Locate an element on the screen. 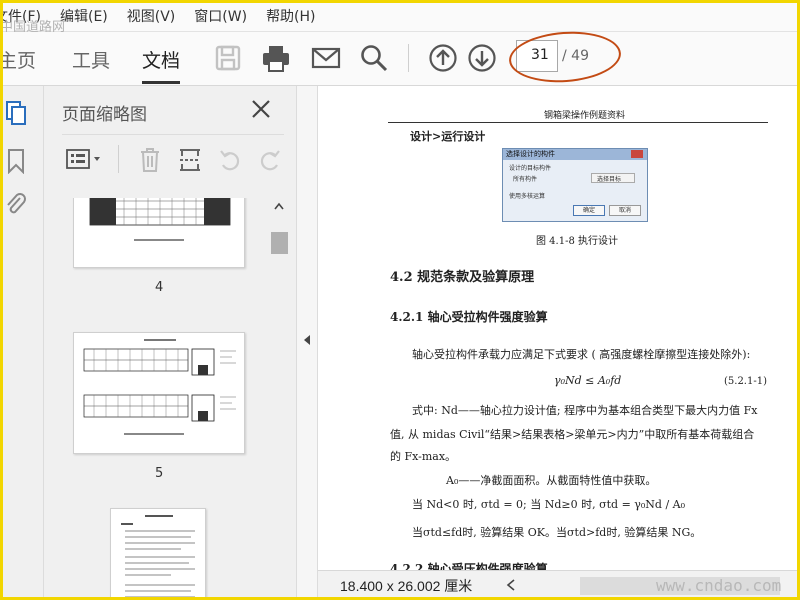  prev-page-icon is located at coordinates (443, 58).